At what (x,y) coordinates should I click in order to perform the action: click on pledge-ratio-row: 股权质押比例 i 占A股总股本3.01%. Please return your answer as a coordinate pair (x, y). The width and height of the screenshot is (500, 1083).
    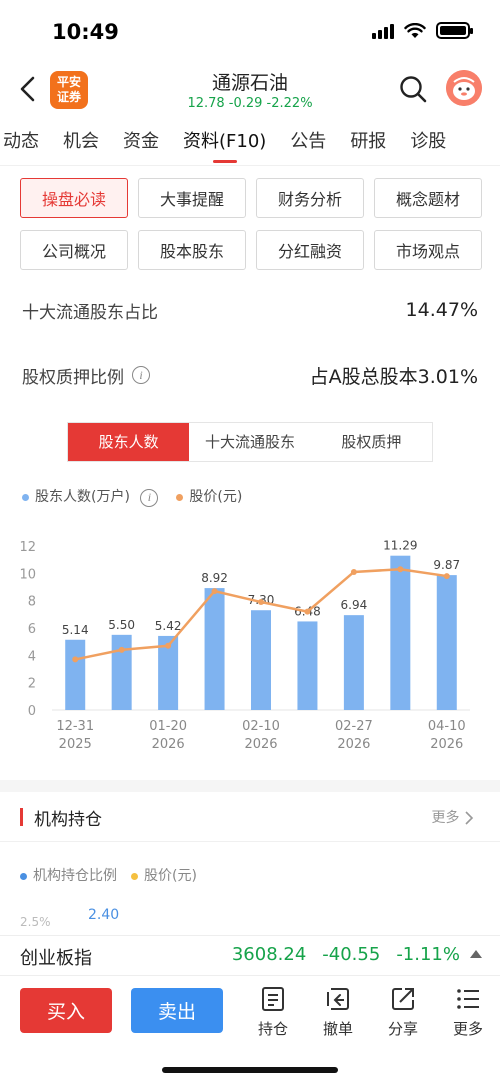
    Looking at the image, I should click on (250, 375).